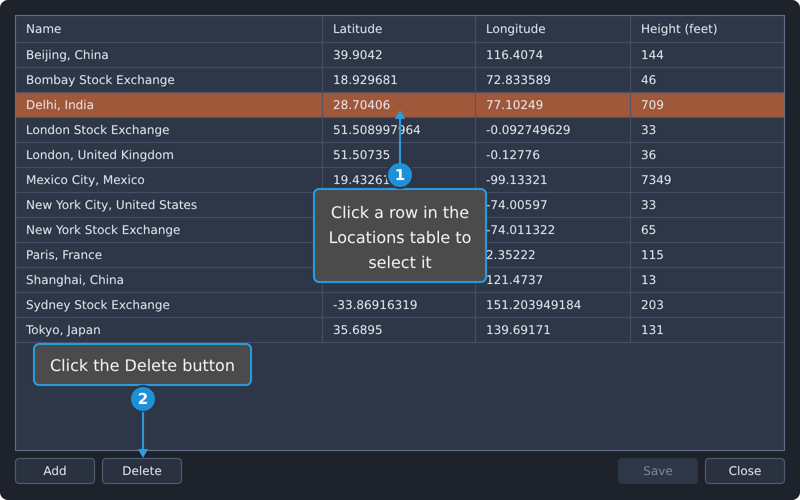  I want to click on table-cell: Bombay Stock Exchange, so click(169, 80).